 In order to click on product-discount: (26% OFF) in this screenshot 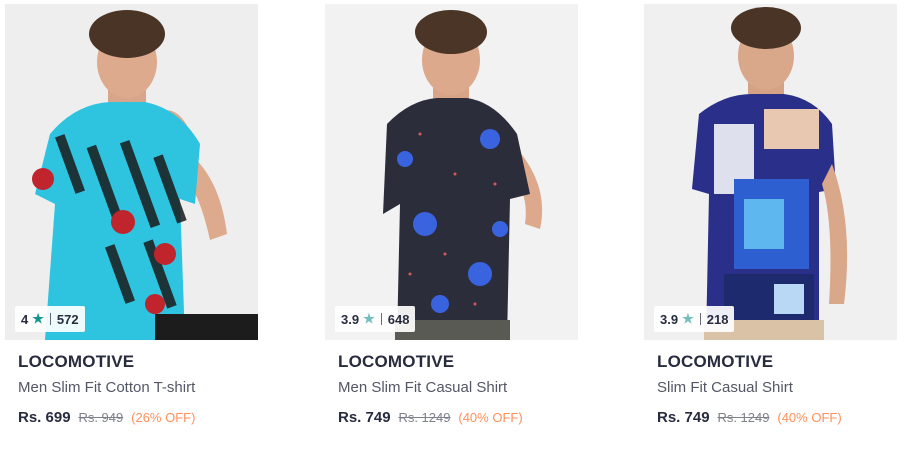, I will do `click(163, 417)`.